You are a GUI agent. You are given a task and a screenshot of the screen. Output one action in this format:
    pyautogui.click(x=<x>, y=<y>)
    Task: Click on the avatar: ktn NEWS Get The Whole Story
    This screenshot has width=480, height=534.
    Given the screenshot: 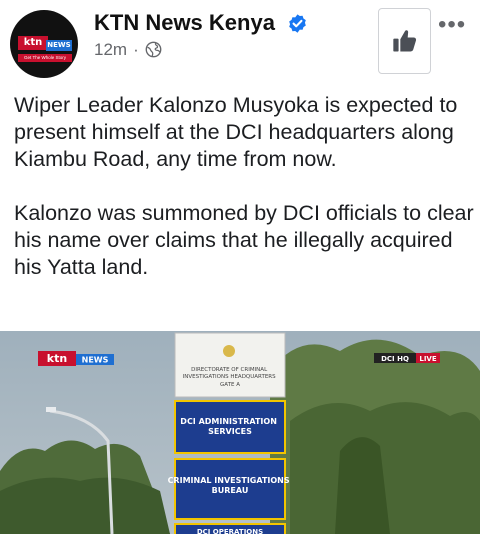 What is the action you would take?
    pyautogui.click(x=44, y=44)
    